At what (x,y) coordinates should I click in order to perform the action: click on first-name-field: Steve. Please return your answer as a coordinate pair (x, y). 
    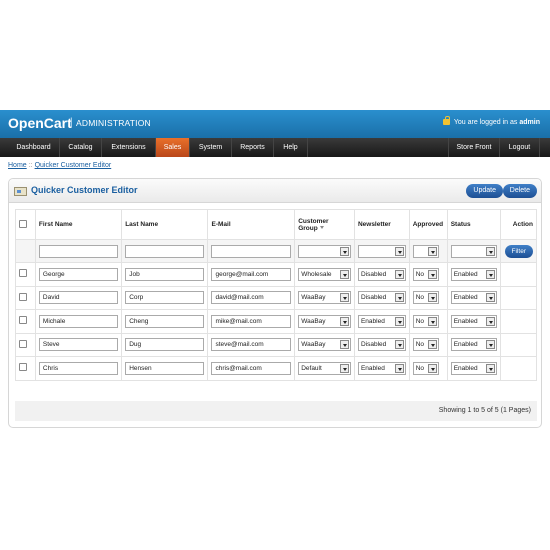
    Looking at the image, I should click on (78, 345).